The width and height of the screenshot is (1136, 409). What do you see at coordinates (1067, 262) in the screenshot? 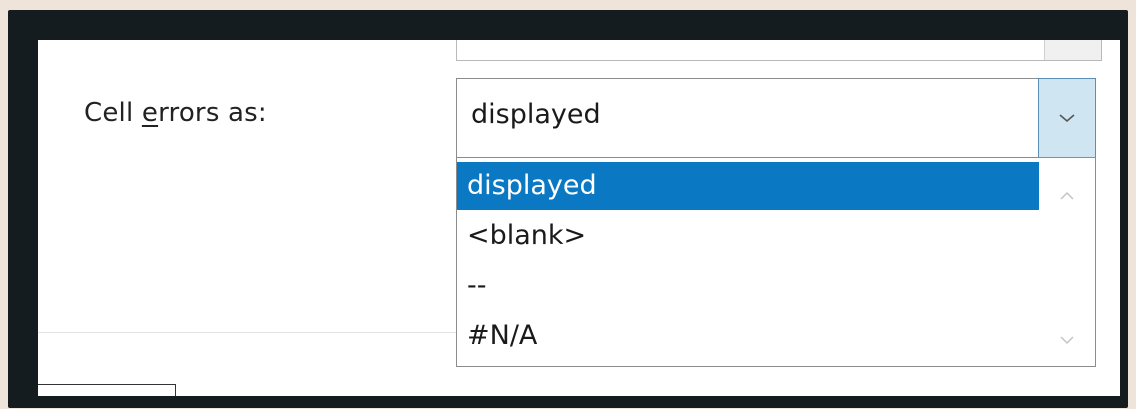
I see `list-scrollbar` at bounding box center [1067, 262].